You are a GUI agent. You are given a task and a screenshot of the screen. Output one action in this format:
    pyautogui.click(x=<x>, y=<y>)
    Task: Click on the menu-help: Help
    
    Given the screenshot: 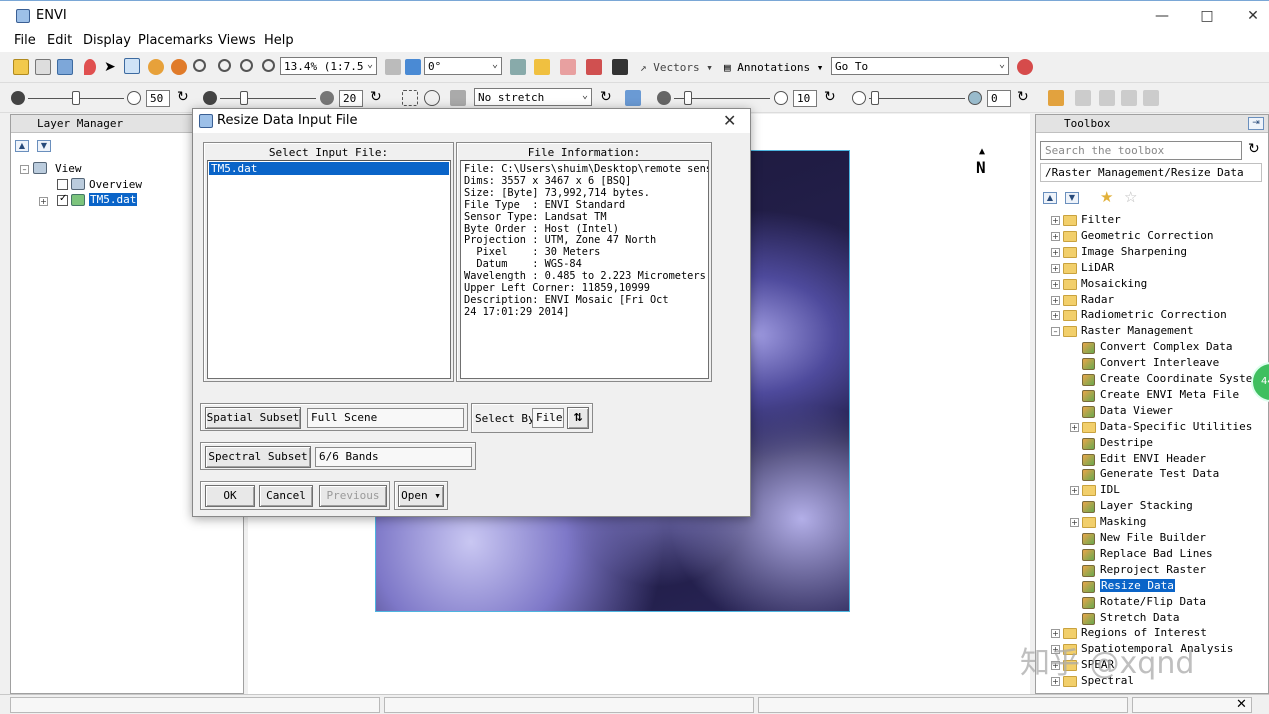 What is the action you would take?
    pyautogui.click(x=279, y=40)
    